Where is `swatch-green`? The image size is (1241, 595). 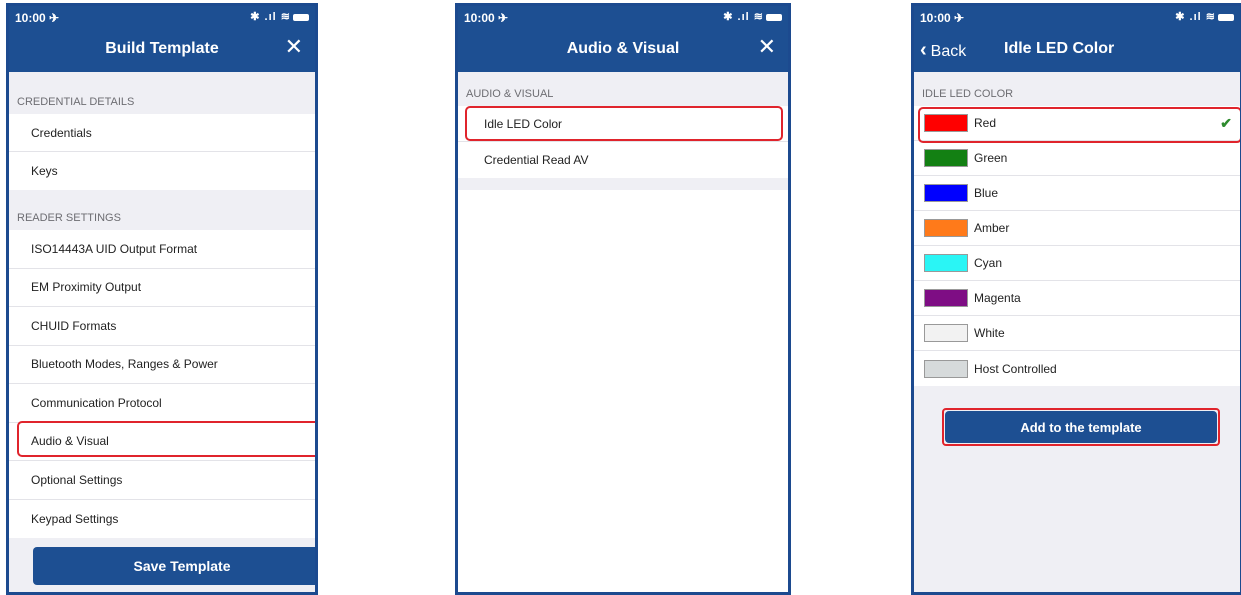
swatch-green is located at coordinates (946, 158).